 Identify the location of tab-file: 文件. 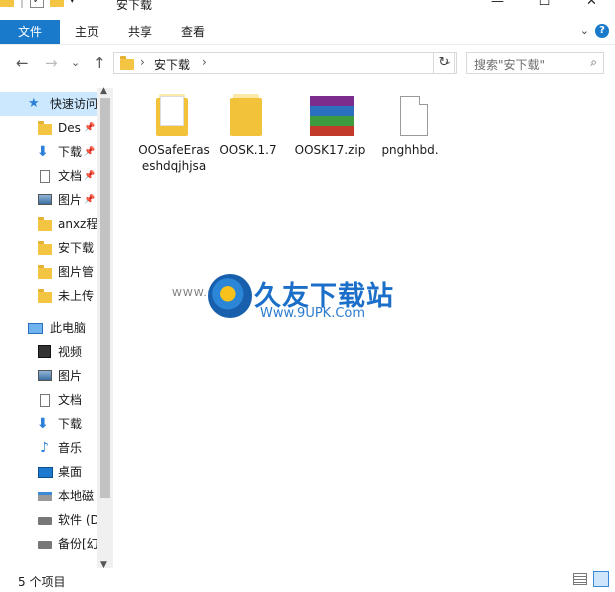
(30, 32).